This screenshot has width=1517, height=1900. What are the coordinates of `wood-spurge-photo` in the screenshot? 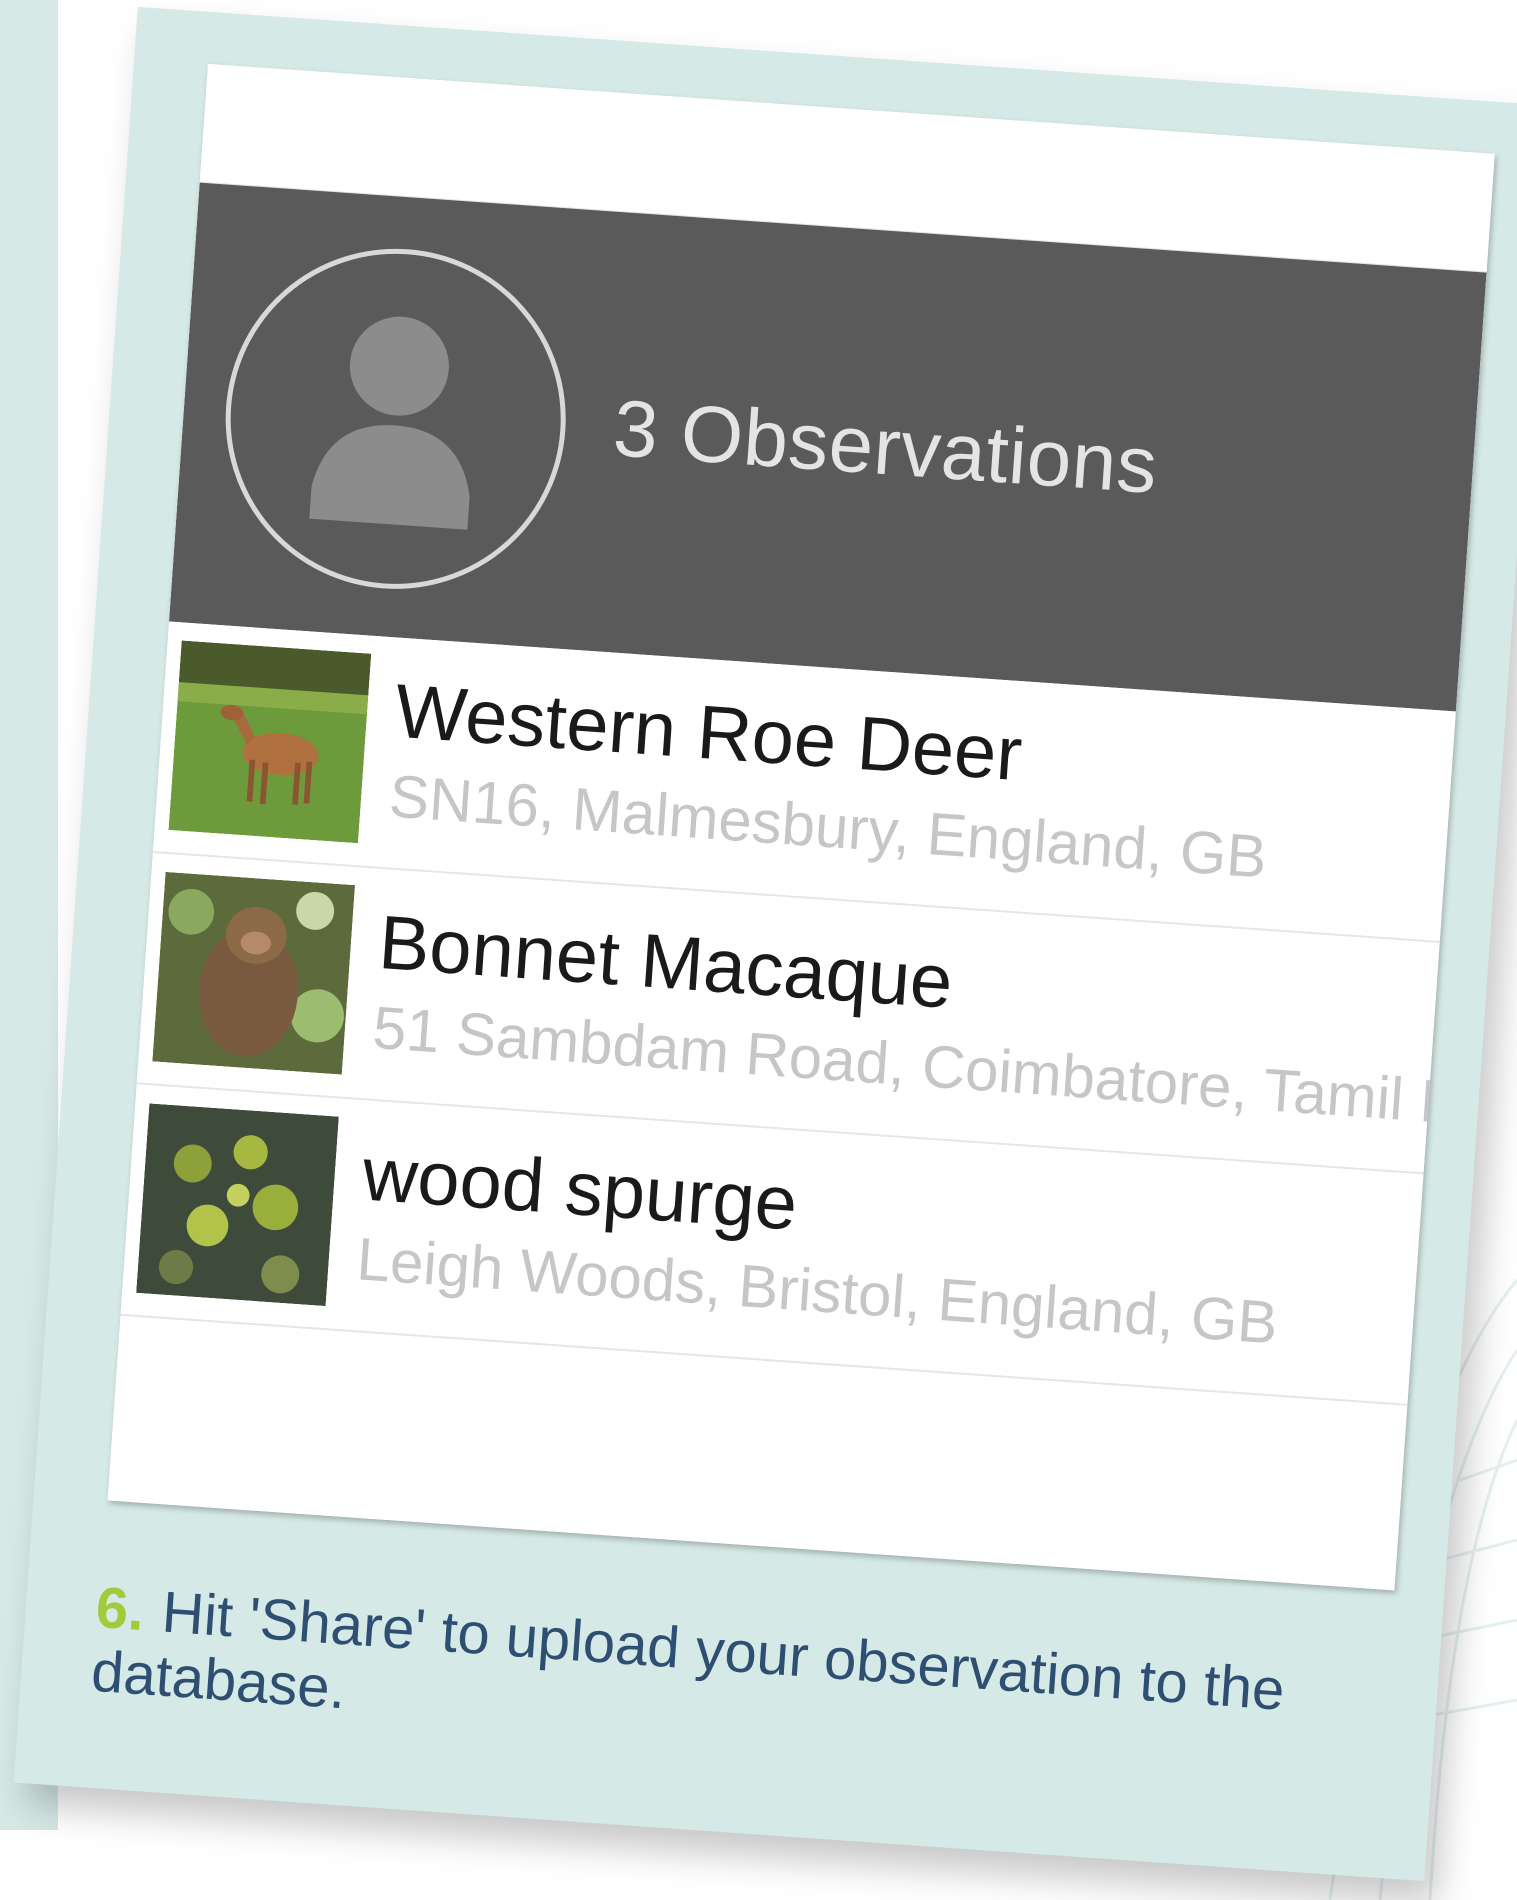 It's located at (237, 1205).